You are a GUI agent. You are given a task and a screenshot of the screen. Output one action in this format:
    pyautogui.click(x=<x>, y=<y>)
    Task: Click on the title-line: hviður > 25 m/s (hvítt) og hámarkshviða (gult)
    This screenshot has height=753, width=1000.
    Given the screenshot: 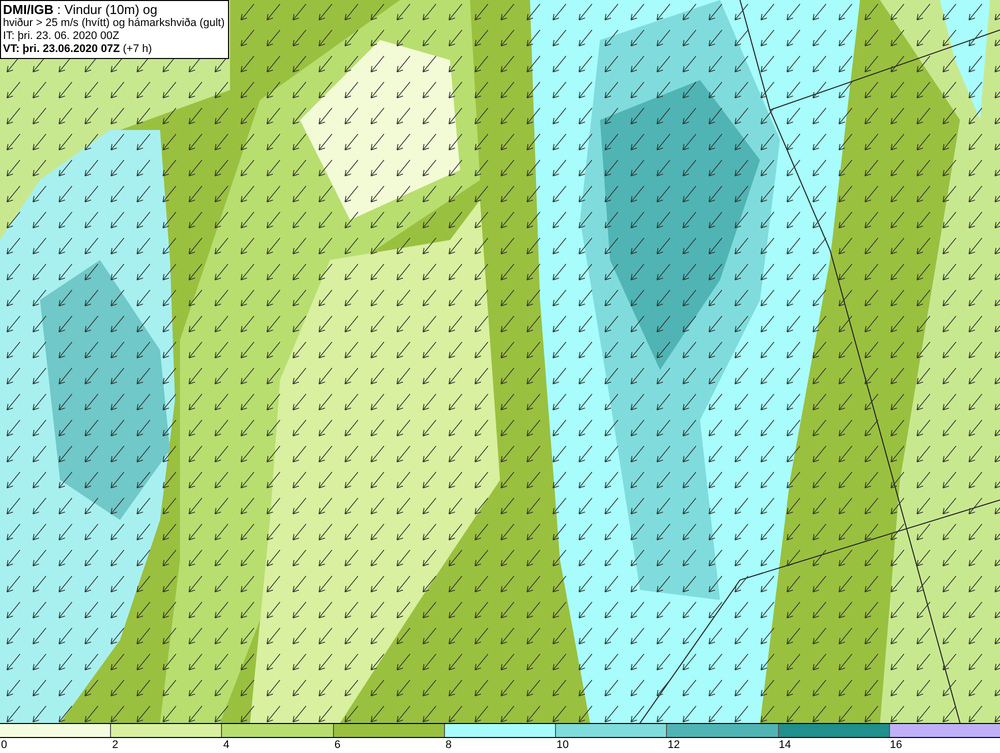 What is the action you would take?
    pyautogui.click(x=114, y=23)
    